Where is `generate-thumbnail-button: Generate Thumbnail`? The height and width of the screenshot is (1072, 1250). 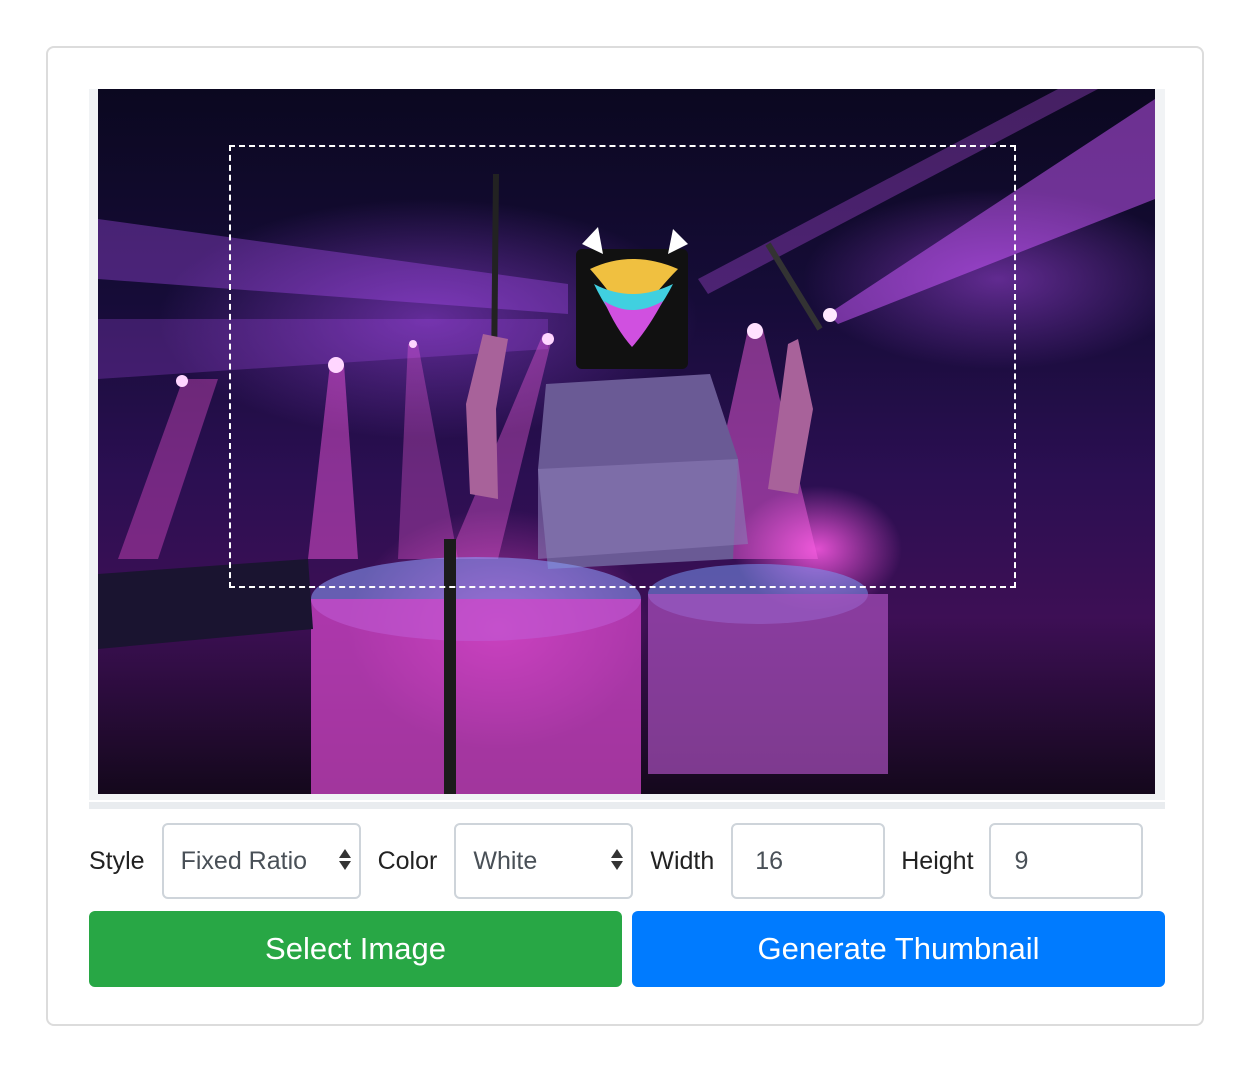 generate-thumbnail-button: Generate Thumbnail is located at coordinates (898, 949).